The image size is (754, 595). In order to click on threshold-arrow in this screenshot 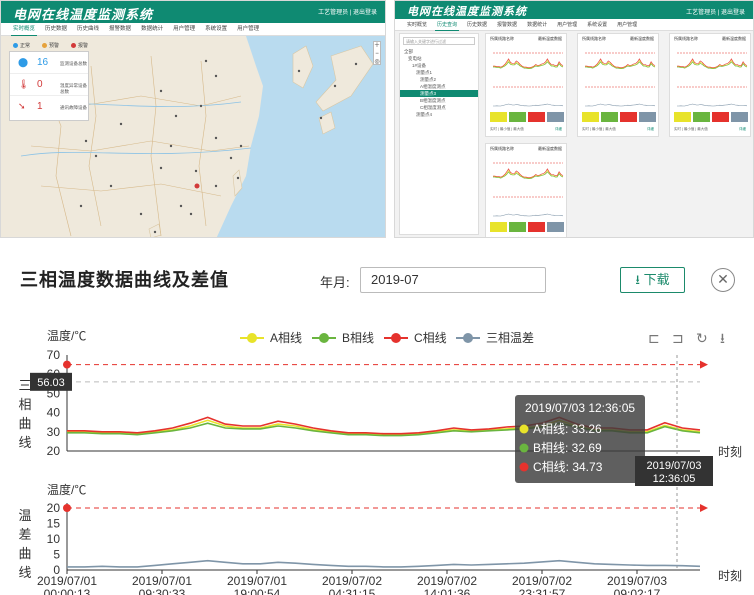, I will do `click(704, 364)`.